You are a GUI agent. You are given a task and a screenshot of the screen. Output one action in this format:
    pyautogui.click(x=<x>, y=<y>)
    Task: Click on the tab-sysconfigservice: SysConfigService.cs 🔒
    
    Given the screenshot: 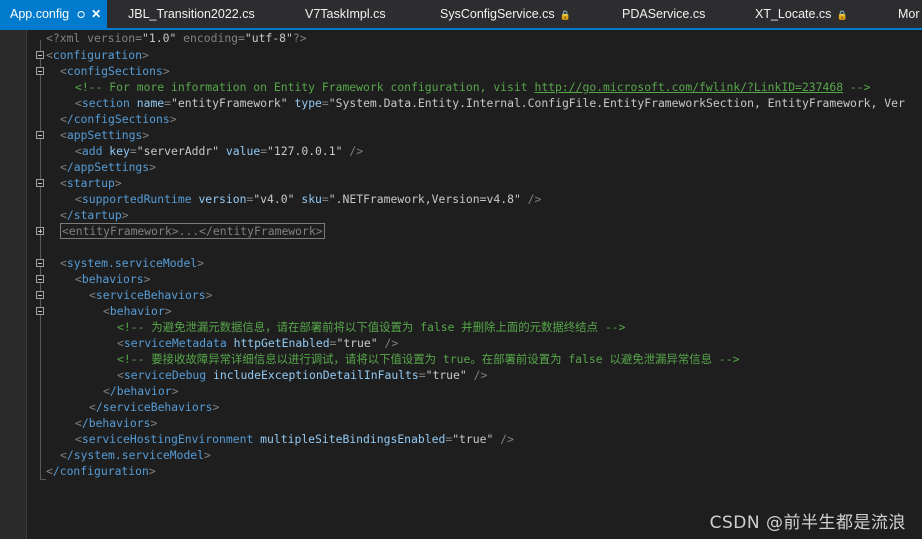 What is the action you would take?
    pyautogui.click(x=505, y=14)
    